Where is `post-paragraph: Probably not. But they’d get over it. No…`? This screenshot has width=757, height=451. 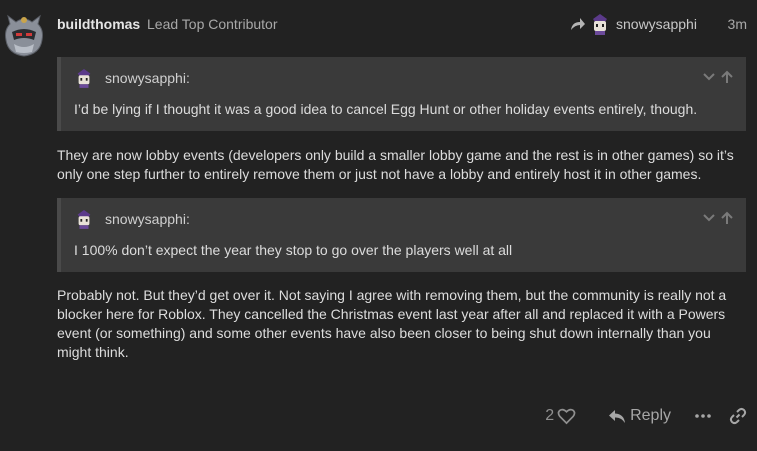
post-paragraph: Probably not. But they’d get over it. No… is located at coordinates (392, 323).